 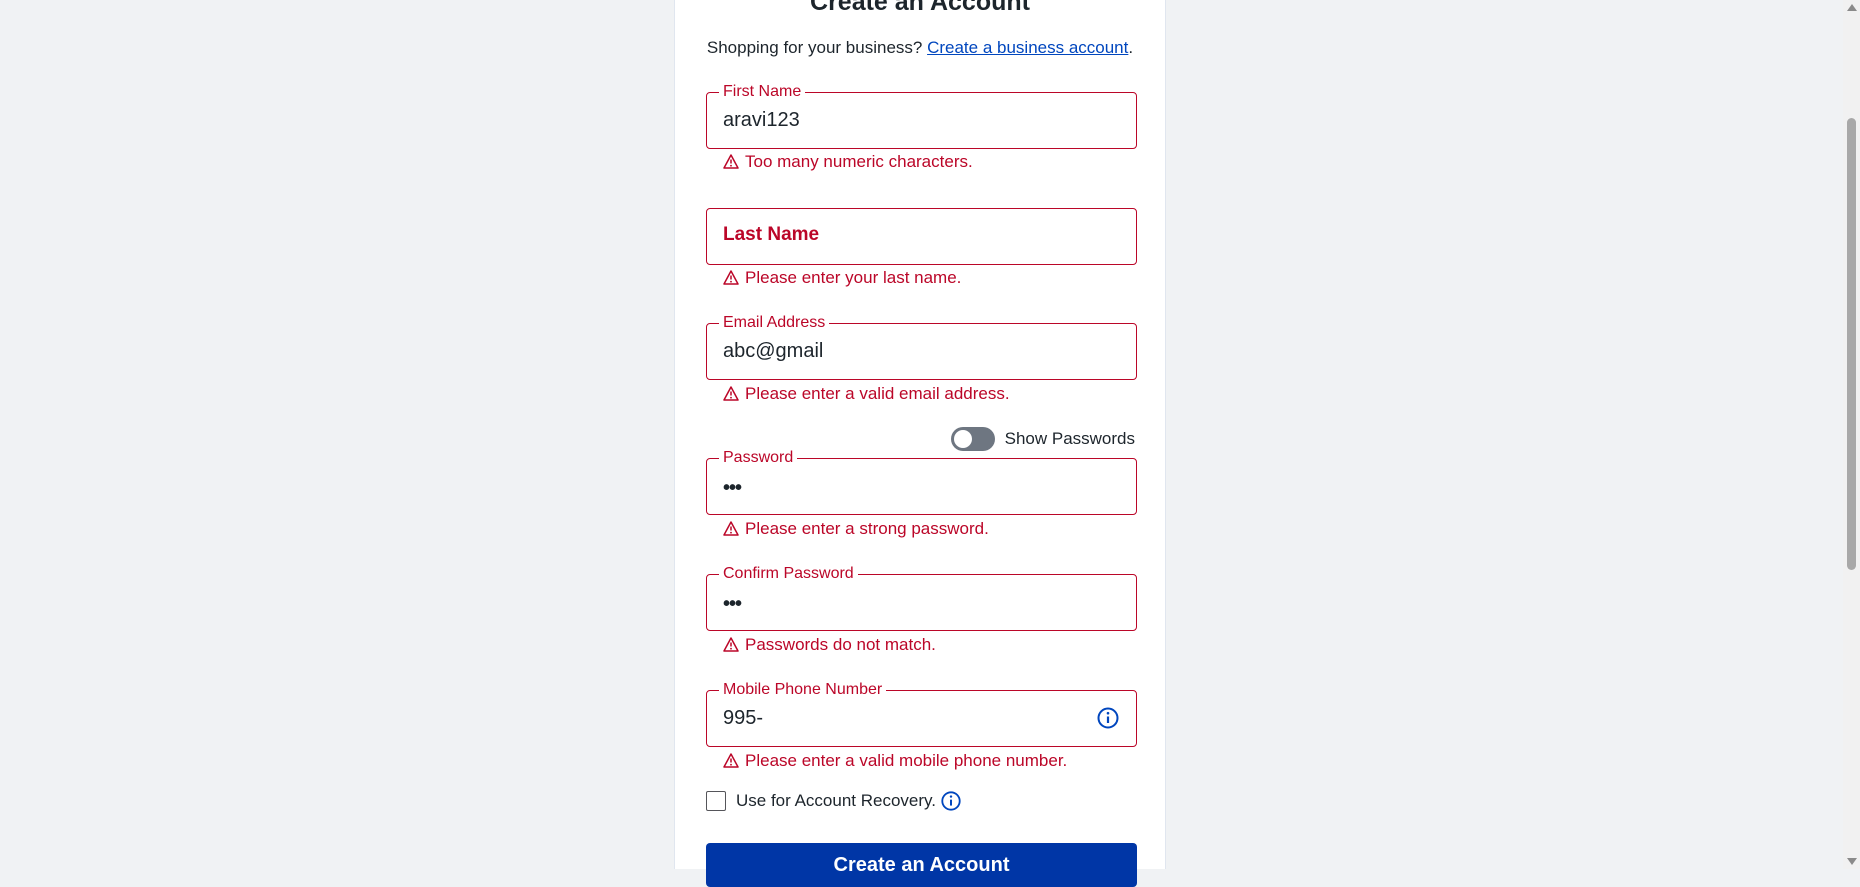 I want to click on first-name-value: aravi123, so click(x=761, y=120).